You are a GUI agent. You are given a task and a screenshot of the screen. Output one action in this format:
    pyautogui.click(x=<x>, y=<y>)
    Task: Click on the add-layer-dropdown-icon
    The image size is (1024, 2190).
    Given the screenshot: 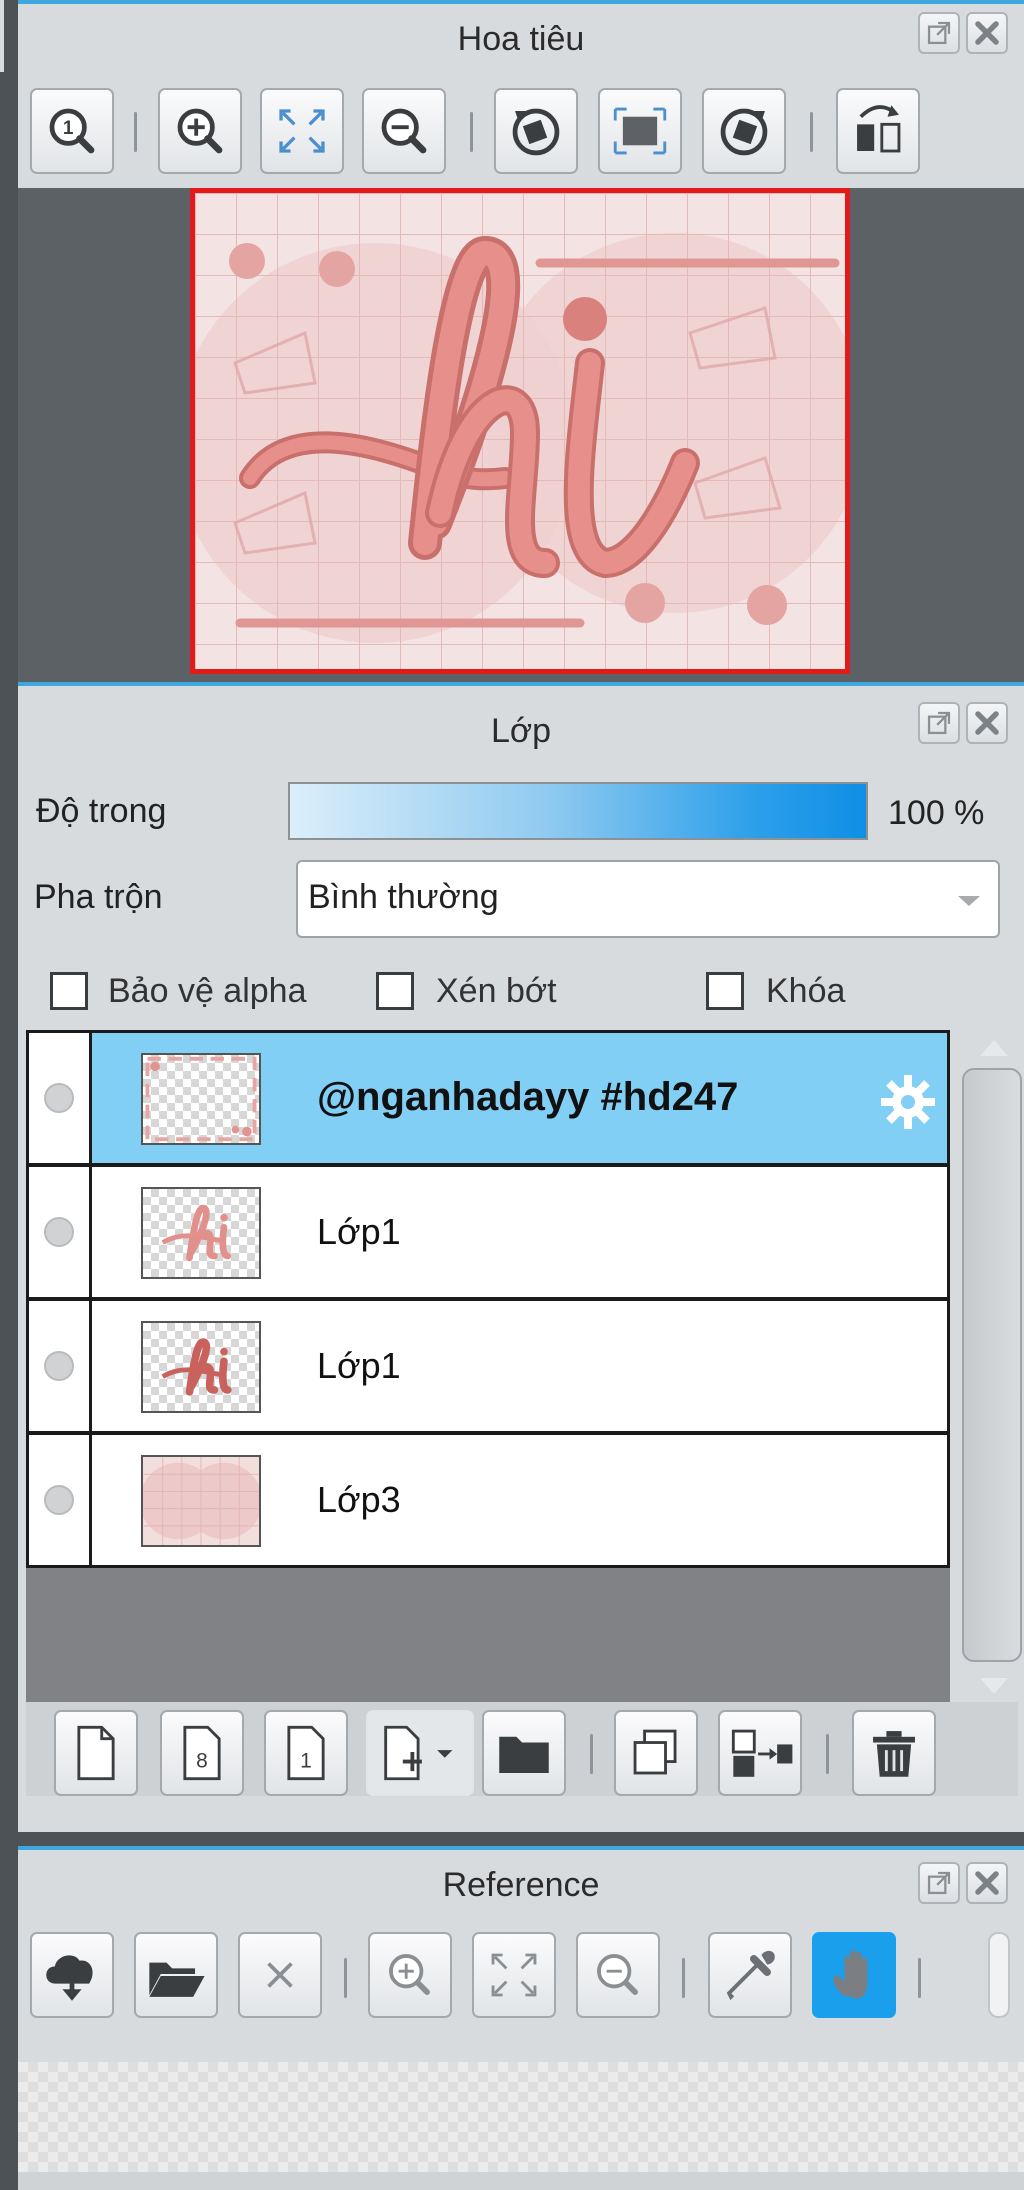 What is the action you would take?
    pyautogui.click(x=418, y=1753)
    